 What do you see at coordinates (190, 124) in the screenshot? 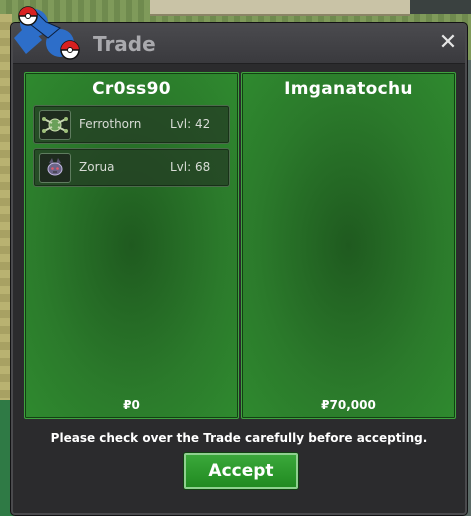
I see `pokemon-level: Lvl: 42` at bounding box center [190, 124].